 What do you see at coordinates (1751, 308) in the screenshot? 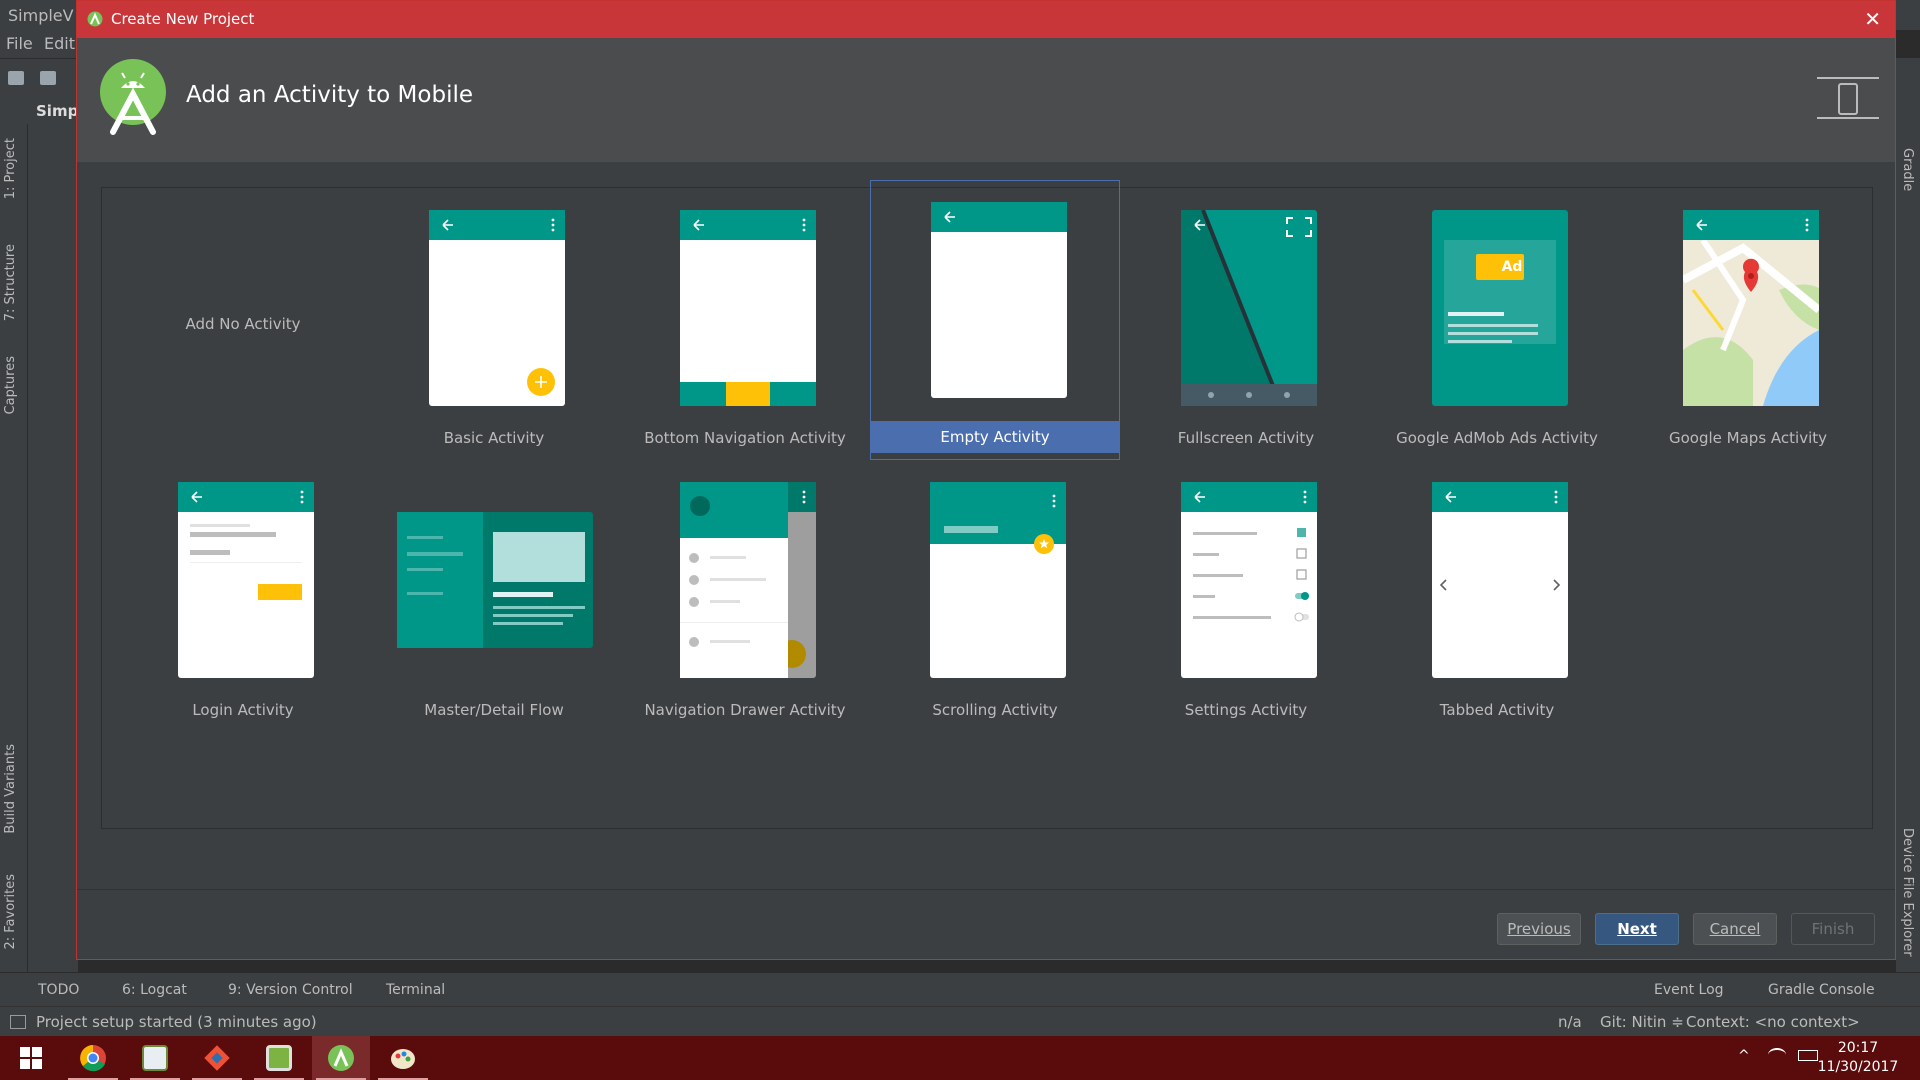
I see `google-maps-thumbnail-icon` at bounding box center [1751, 308].